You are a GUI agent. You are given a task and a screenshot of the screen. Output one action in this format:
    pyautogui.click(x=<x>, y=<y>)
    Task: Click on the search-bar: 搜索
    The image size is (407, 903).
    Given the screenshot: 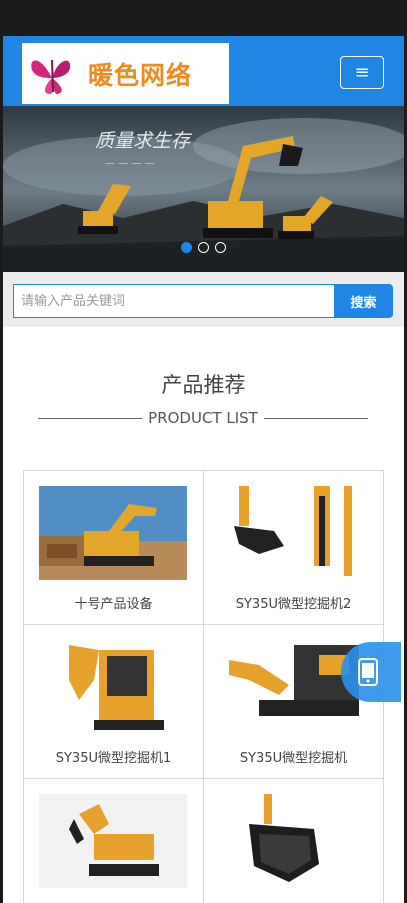 What is the action you would take?
    pyautogui.click(x=203, y=299)
    